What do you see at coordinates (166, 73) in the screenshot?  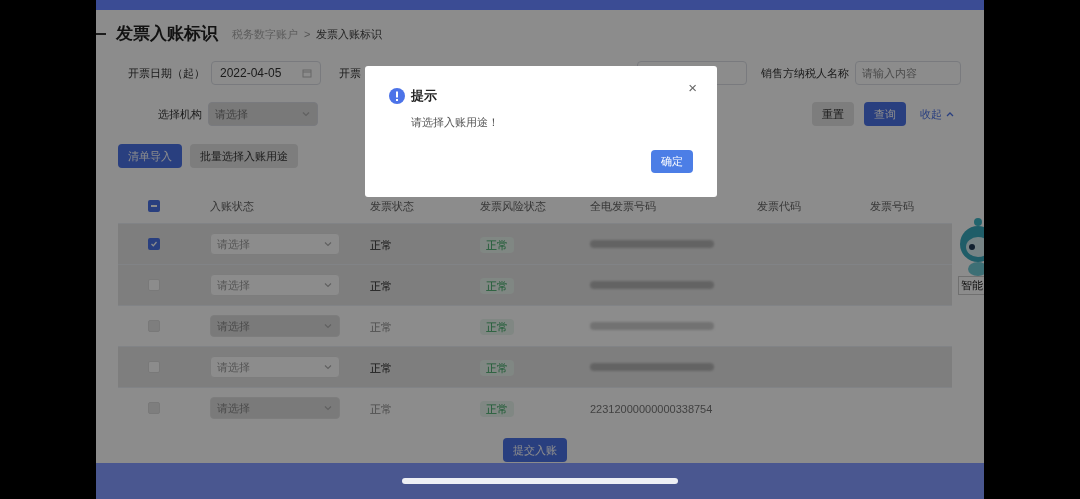 I see `filter-label: 开票日期（起）` at bounding box center [166, 73].